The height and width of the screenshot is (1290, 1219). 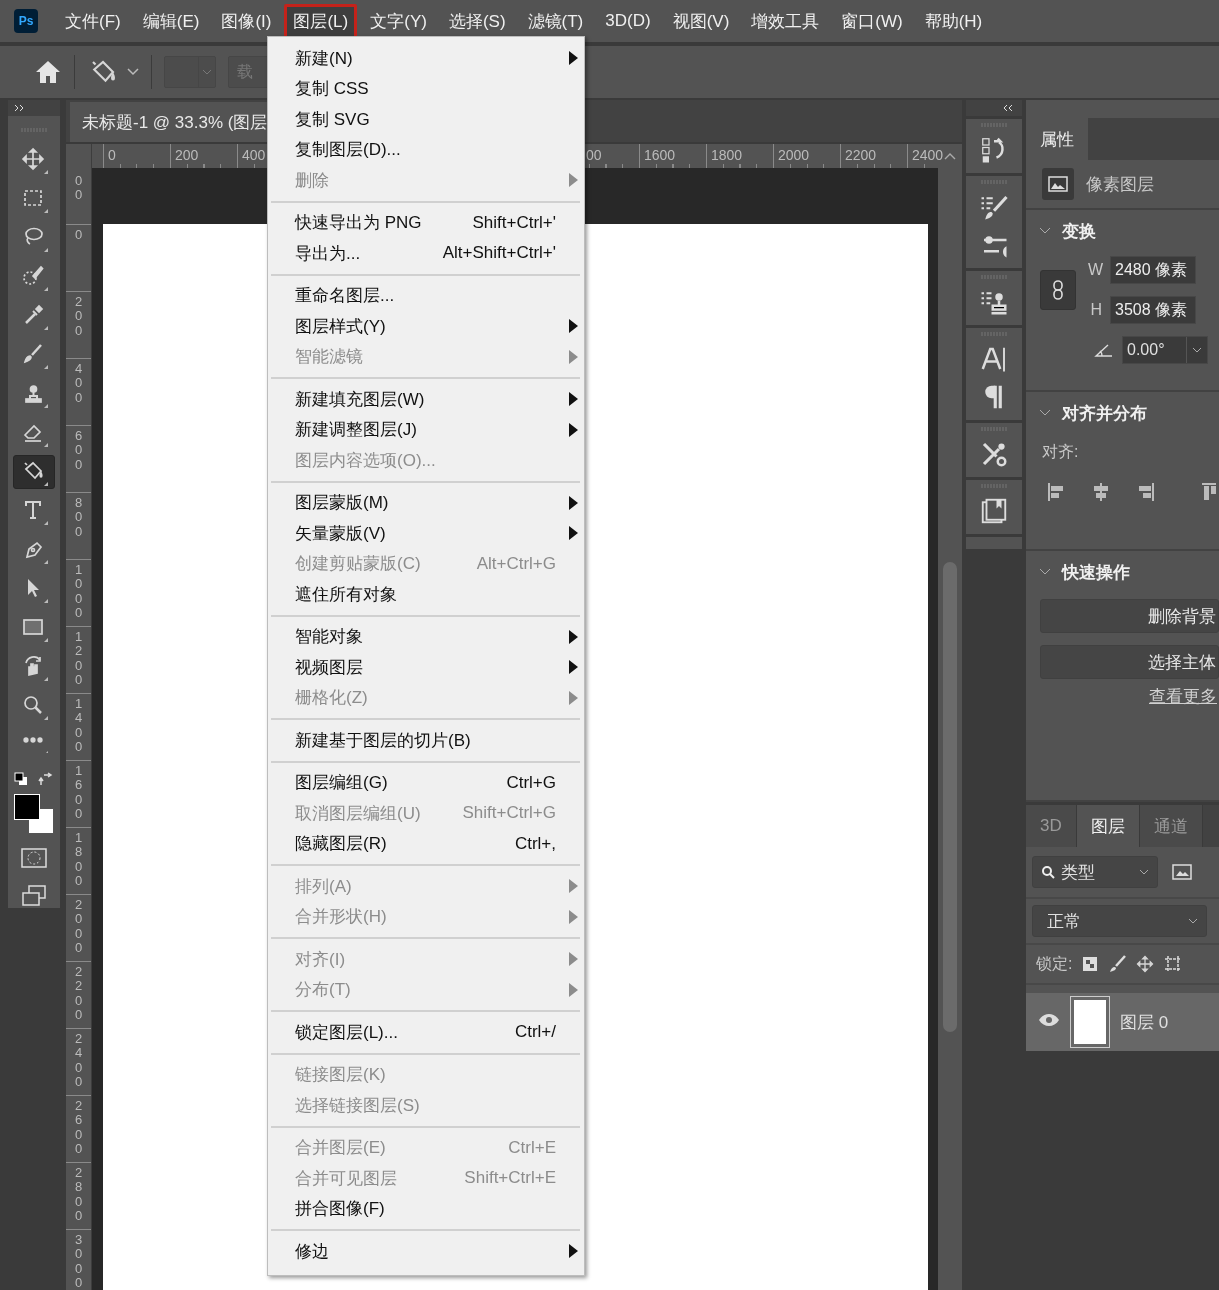 I want to click on lock-transparency-icon, so click(x=1090, y=964).